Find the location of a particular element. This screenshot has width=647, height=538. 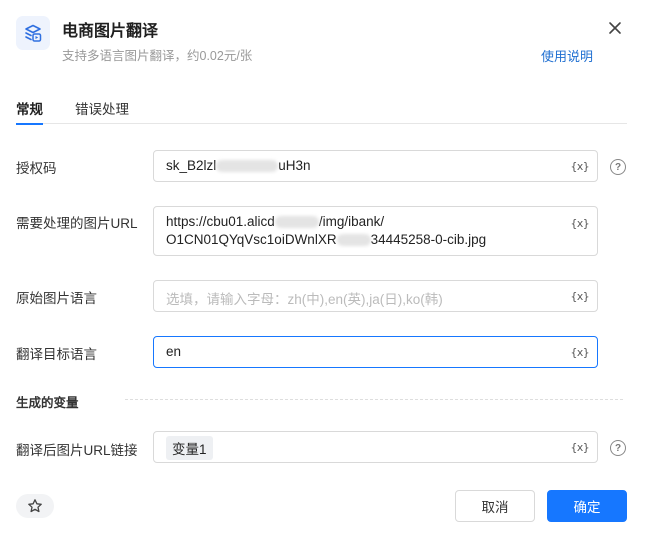

image-url-label: 需要处理的图片URL is located at coordinates (77, 223).